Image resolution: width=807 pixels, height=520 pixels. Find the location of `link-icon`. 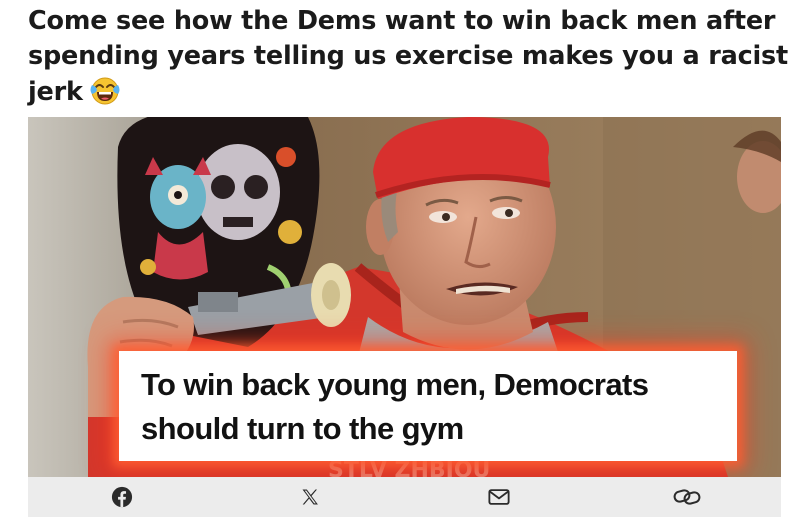

link-icon is located at coordinates (687, 497).